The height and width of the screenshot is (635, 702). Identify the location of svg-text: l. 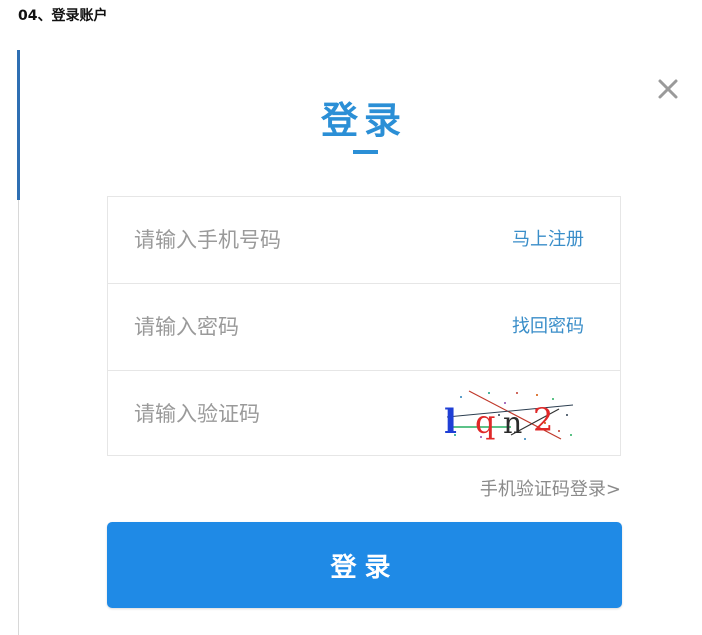
(450, 422).